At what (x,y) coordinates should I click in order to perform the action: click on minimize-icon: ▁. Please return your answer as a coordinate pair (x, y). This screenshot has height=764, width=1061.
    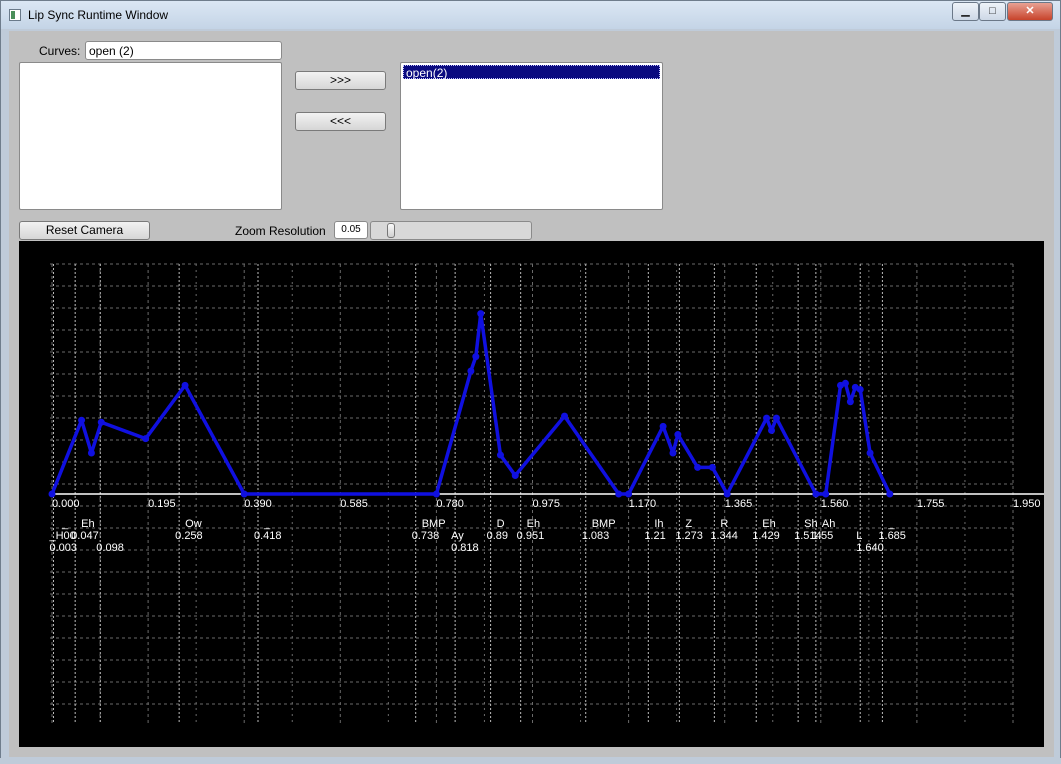
    Looking at the image, I should click on (965, 11).